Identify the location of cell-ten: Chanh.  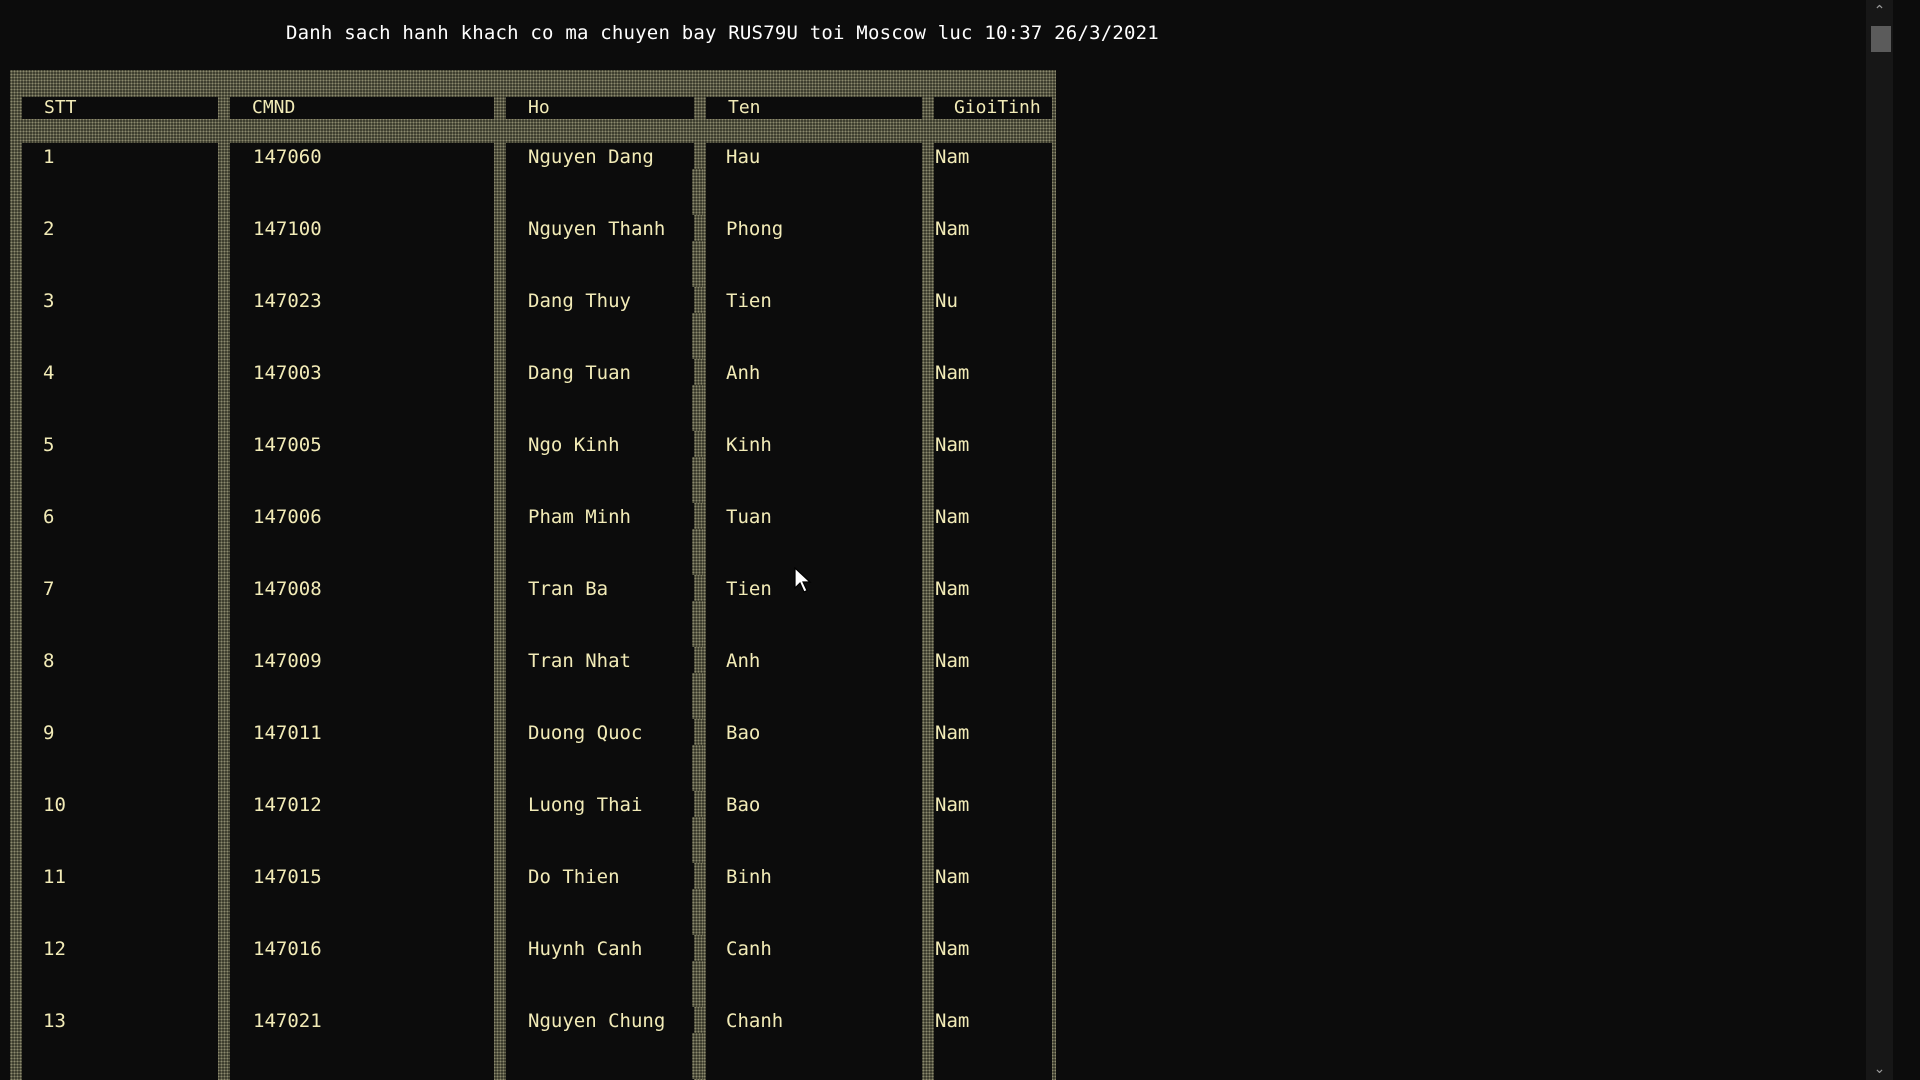
(755, 1021).